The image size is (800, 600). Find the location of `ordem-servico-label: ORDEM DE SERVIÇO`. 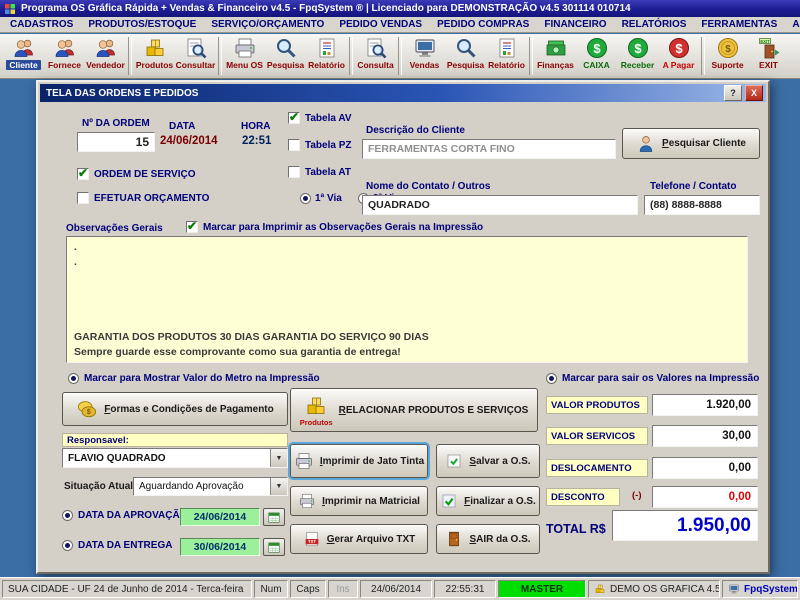

ordem-servico-label: ORDEM DE SERVIÇO is located at coordinates (145, 174).